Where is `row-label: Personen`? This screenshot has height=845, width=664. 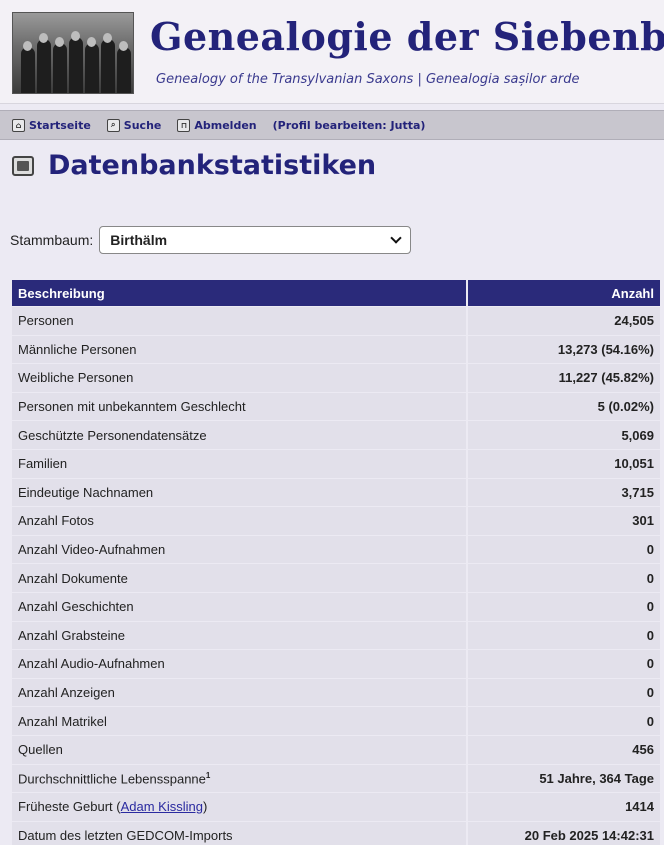
row-label: Personen is located at coordinates (239, 321).